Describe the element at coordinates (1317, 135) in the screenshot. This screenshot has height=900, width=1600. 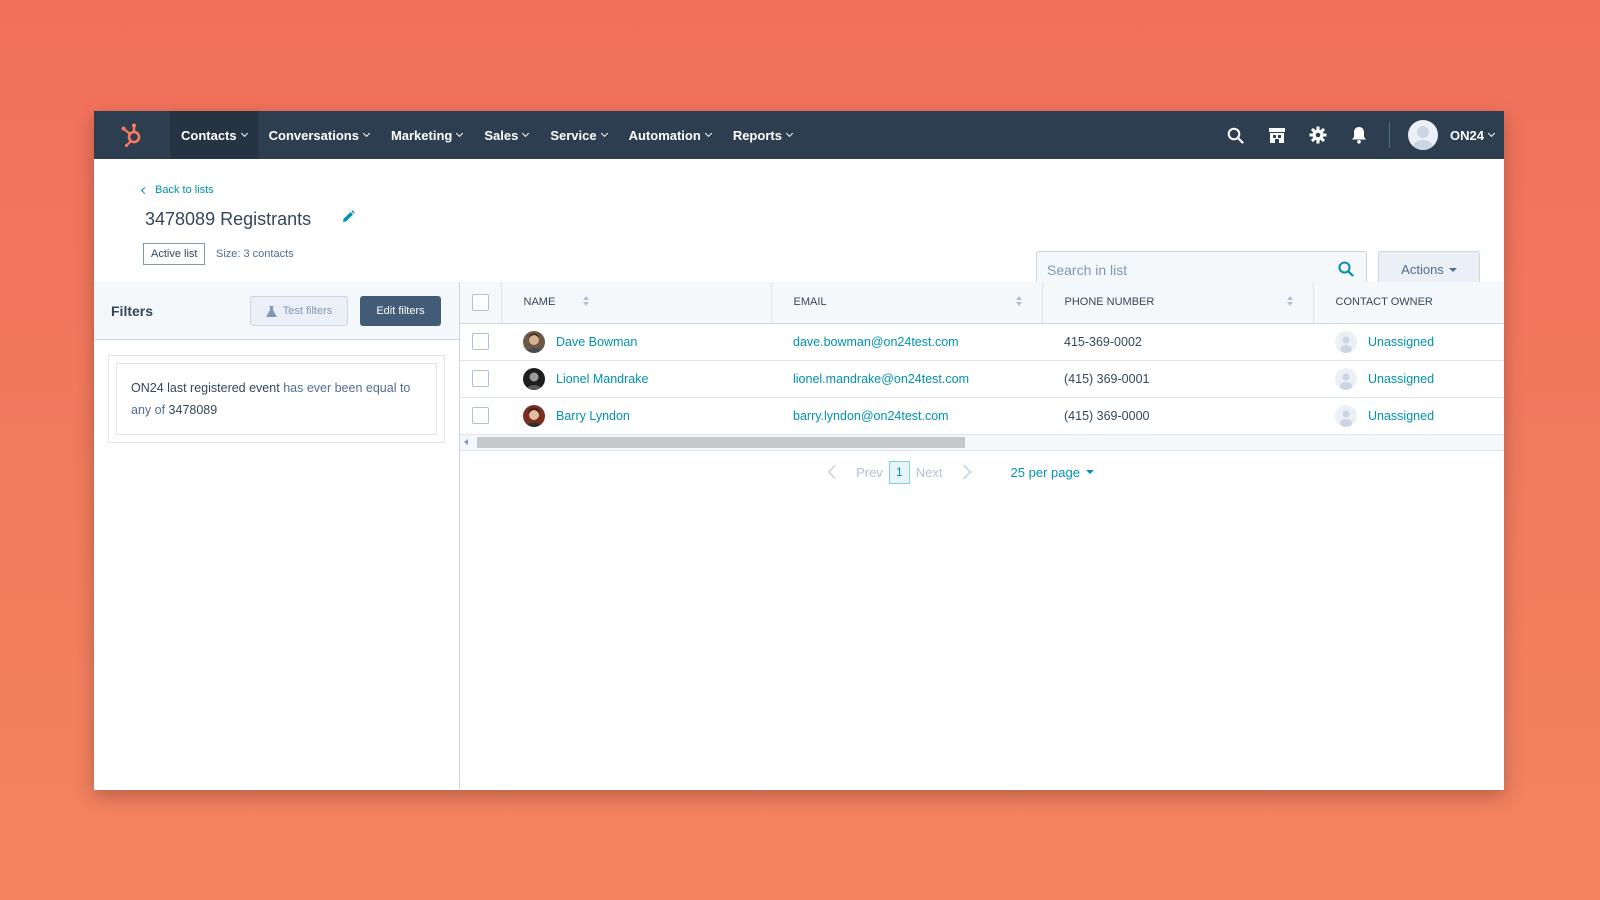
I see `settings-icon` at that location.